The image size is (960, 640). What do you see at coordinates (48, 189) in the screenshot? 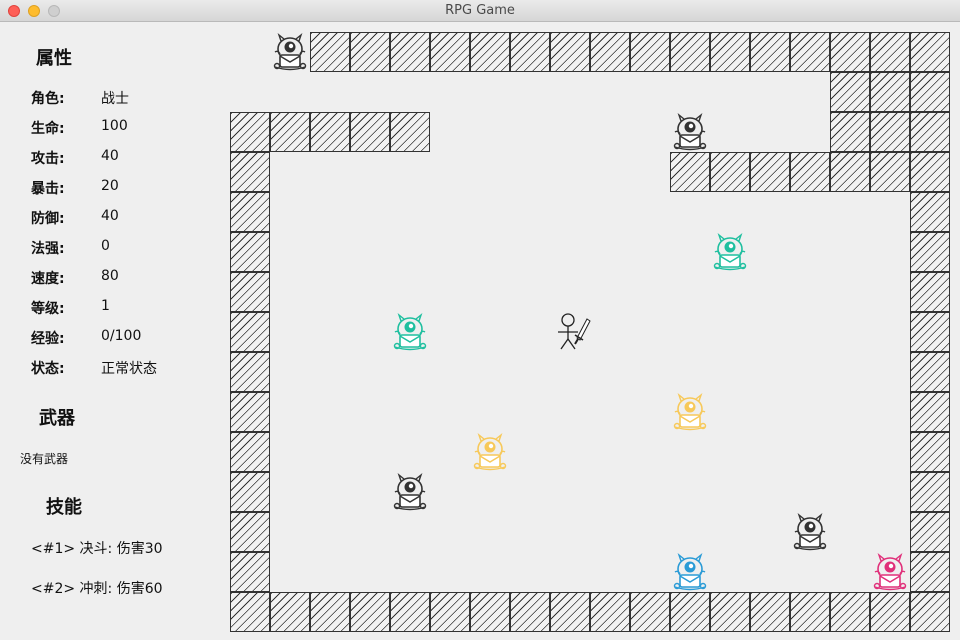
I see `attr-crit-label: 暴击:` at bounding box center [48, 189].